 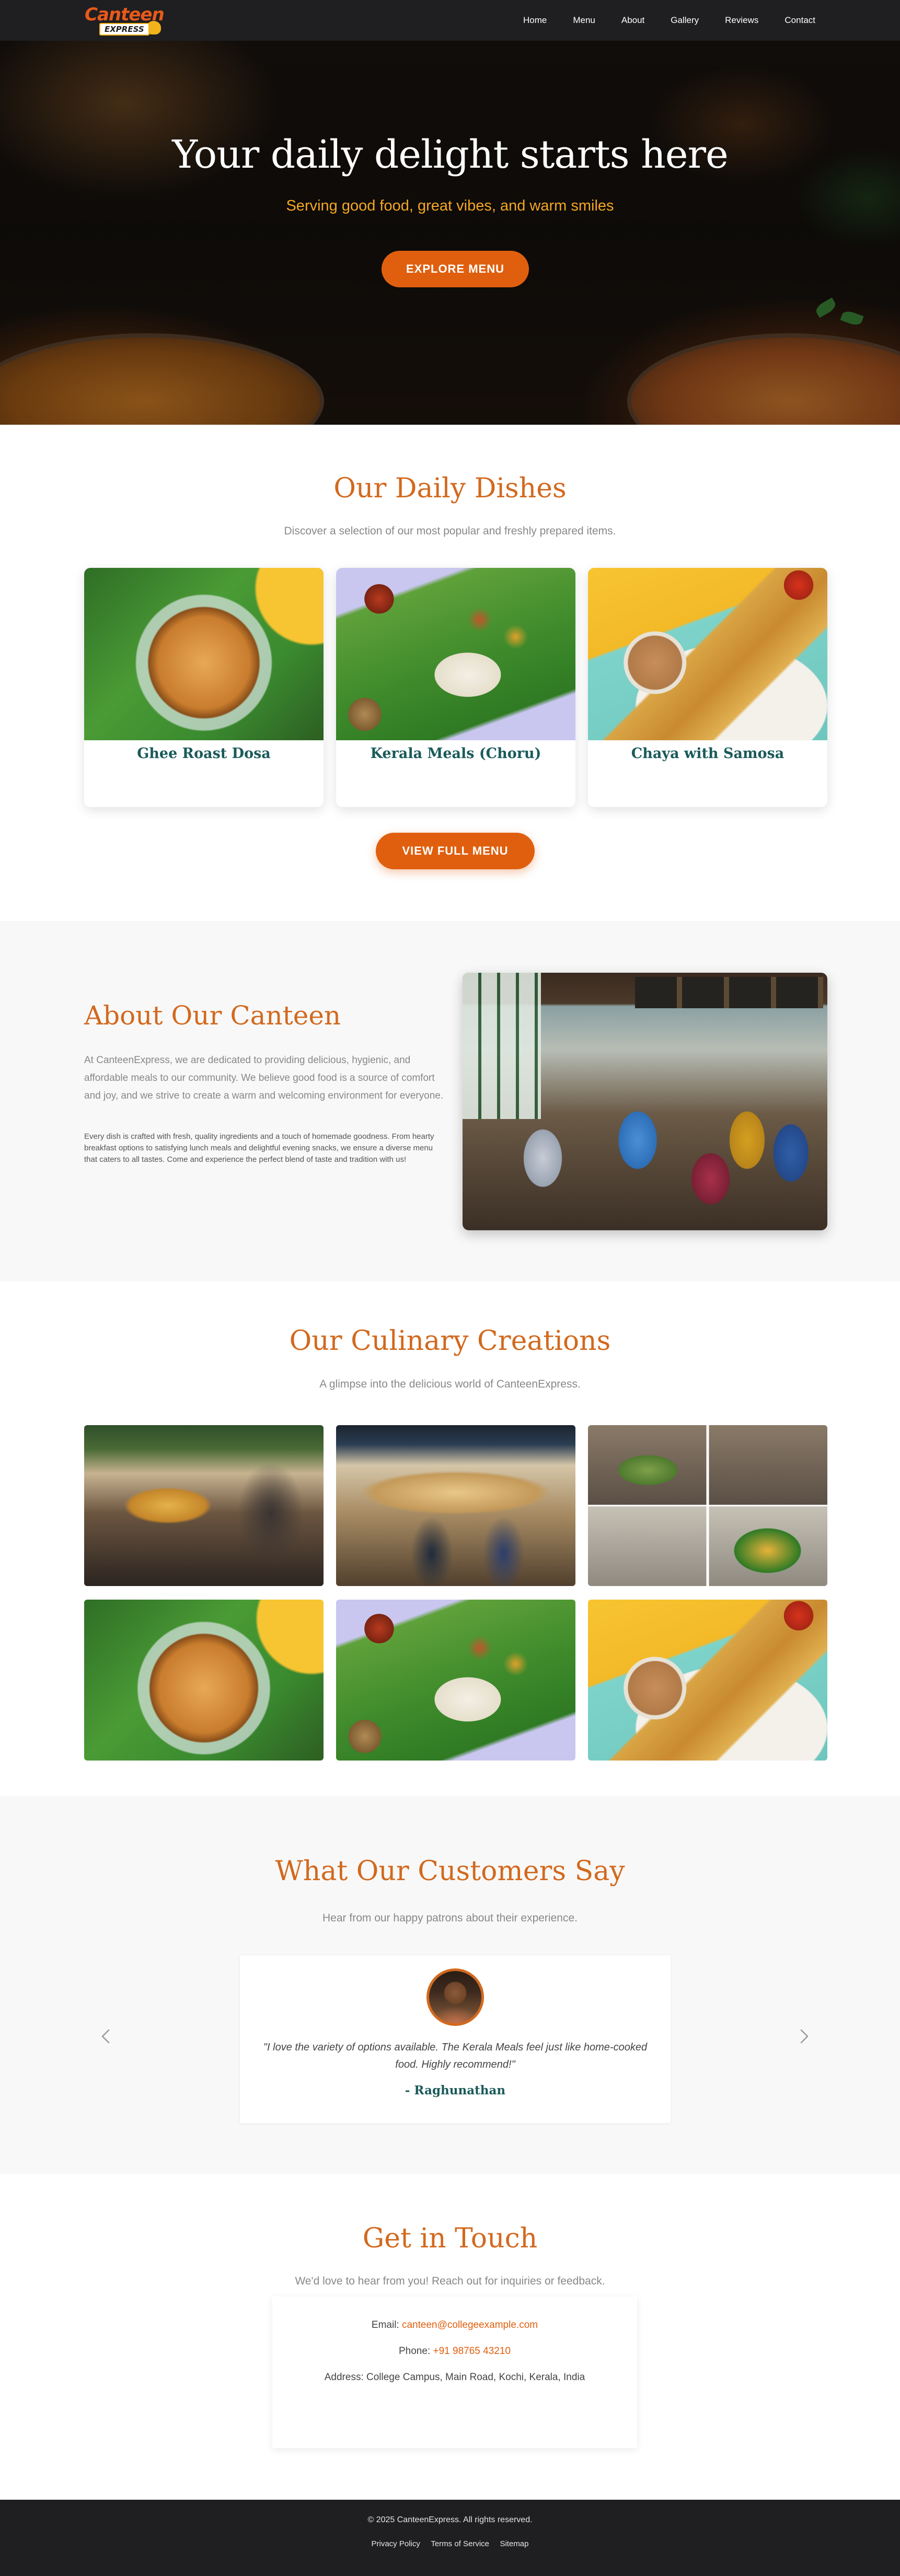 What do you see at coordinates (584, 20) in the screenshot?
I see `nav-link-menu: Menu` at bounding box center [584, 20].